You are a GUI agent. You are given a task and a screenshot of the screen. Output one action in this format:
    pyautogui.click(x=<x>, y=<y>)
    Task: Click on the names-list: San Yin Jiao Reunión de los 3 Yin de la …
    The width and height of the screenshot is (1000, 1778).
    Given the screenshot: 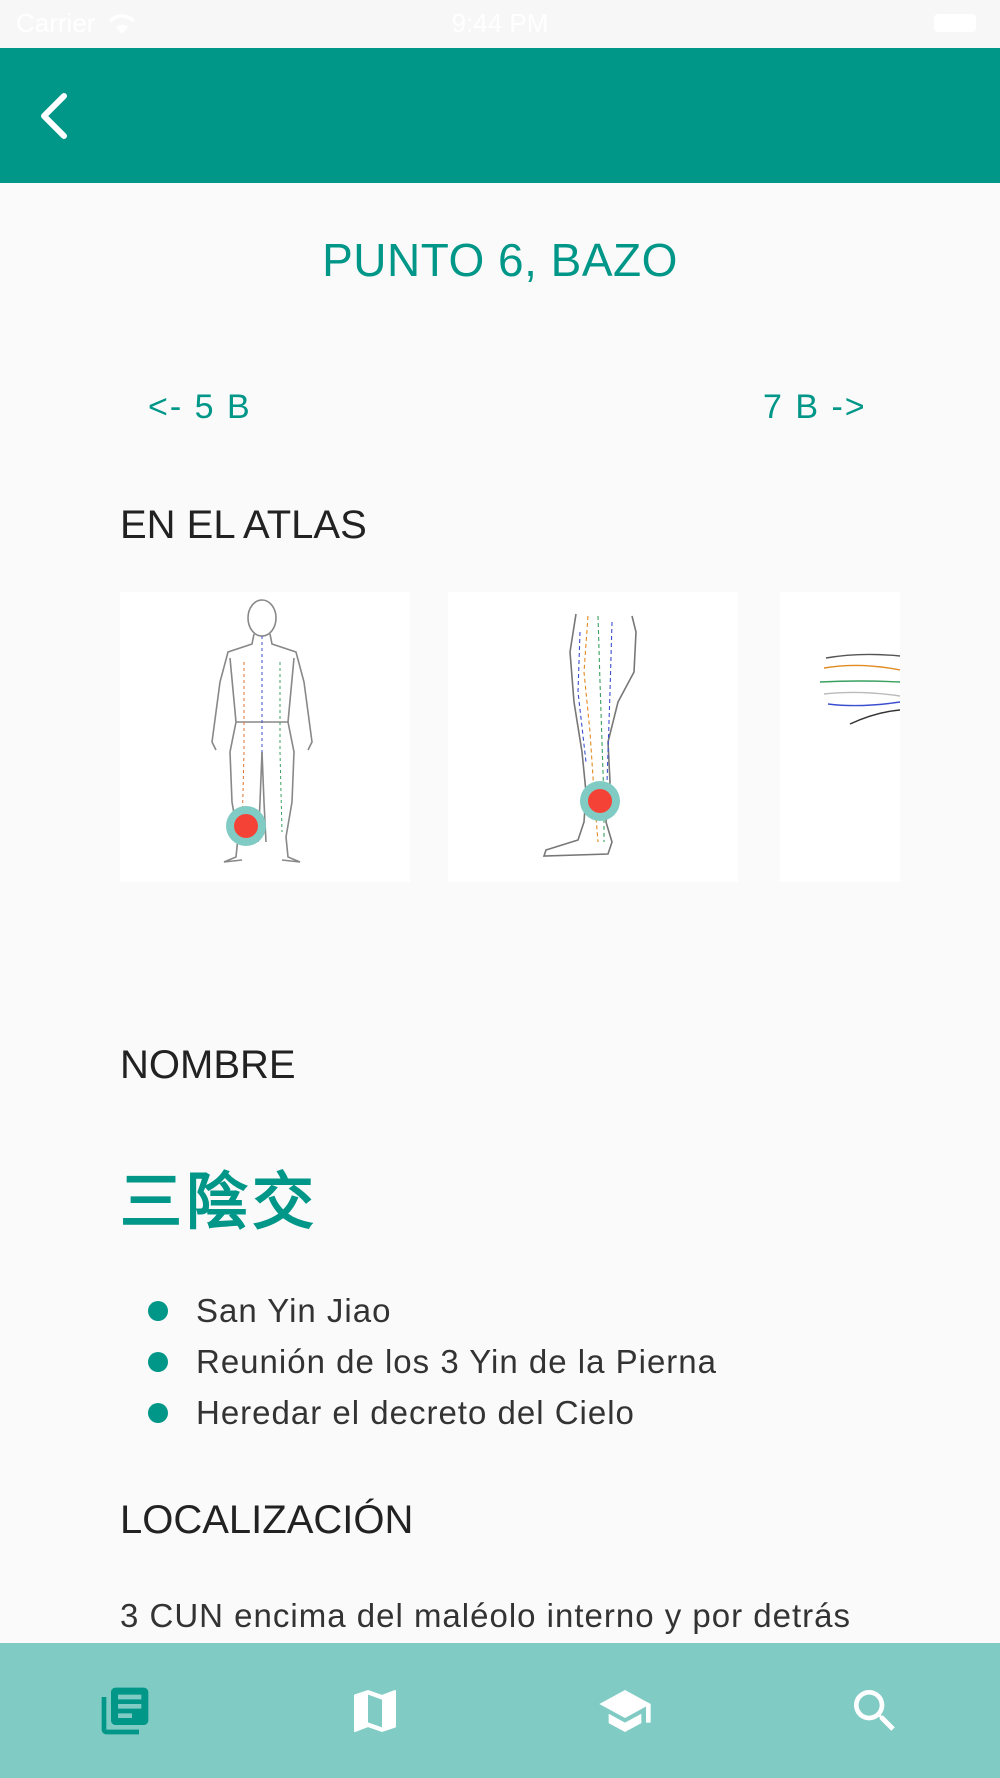 What is the action you would take?
    pyautogui.click(x=428, y=1361)
    